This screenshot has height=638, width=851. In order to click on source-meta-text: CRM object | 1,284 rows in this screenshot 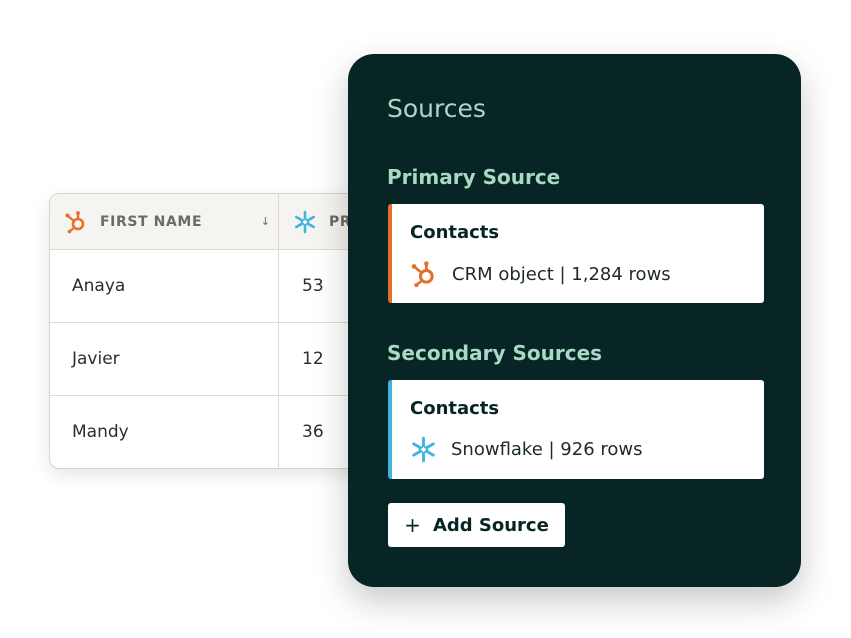, I will do `click(561, 274)`.